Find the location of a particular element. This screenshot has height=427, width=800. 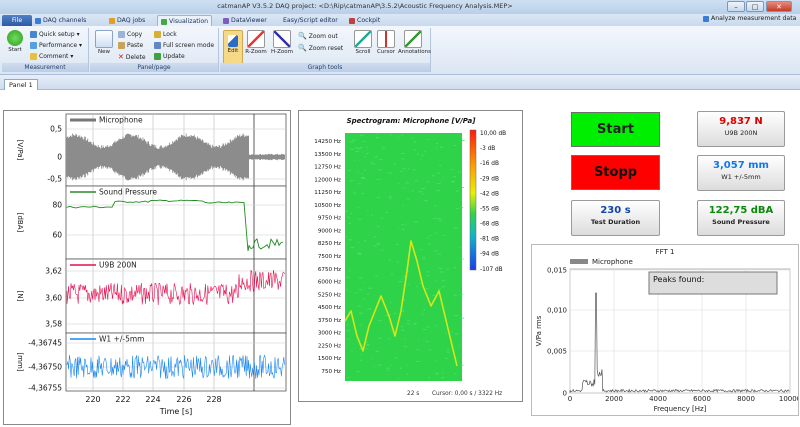

colorbar-label: -42 dB is located at coordinates (489, 194).